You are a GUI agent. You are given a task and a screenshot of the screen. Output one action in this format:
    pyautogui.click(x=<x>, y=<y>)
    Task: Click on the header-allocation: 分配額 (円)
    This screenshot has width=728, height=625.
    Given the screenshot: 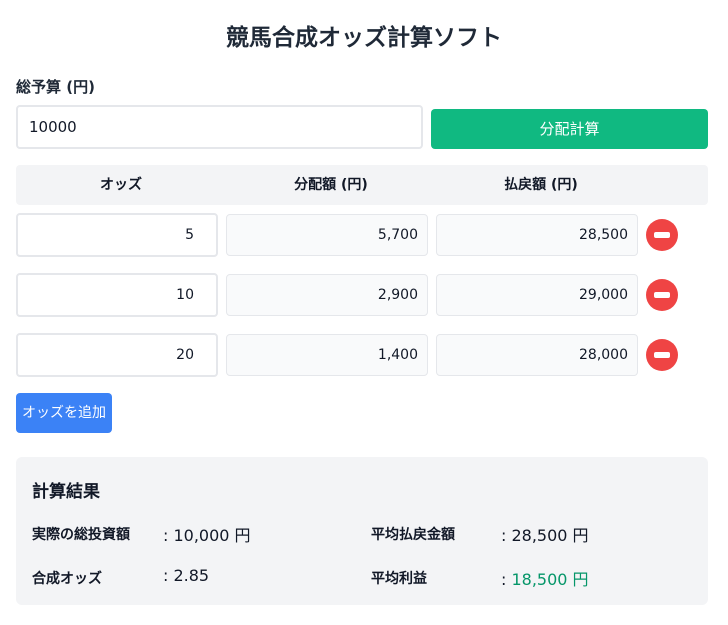 What is the action you would take?
    pyautogui.click(x=331, y=185)
    